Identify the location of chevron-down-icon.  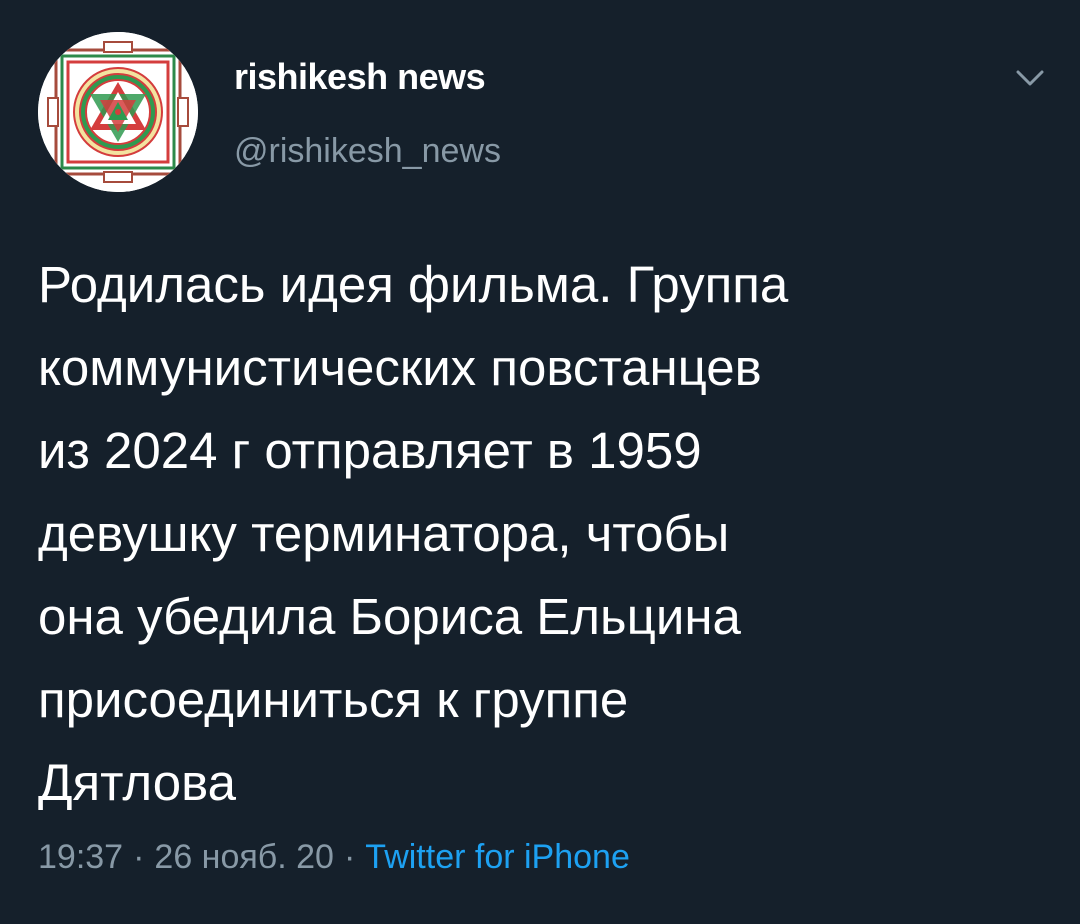
(1030, 78).